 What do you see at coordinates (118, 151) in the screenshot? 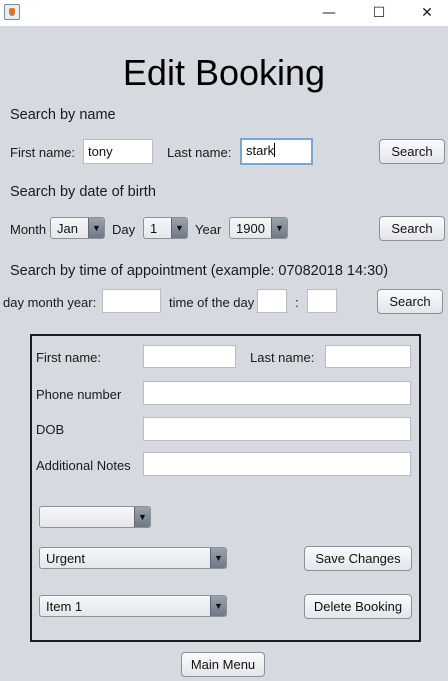
I see `search-first-name-input: tony` at bounding box center [118, 151].